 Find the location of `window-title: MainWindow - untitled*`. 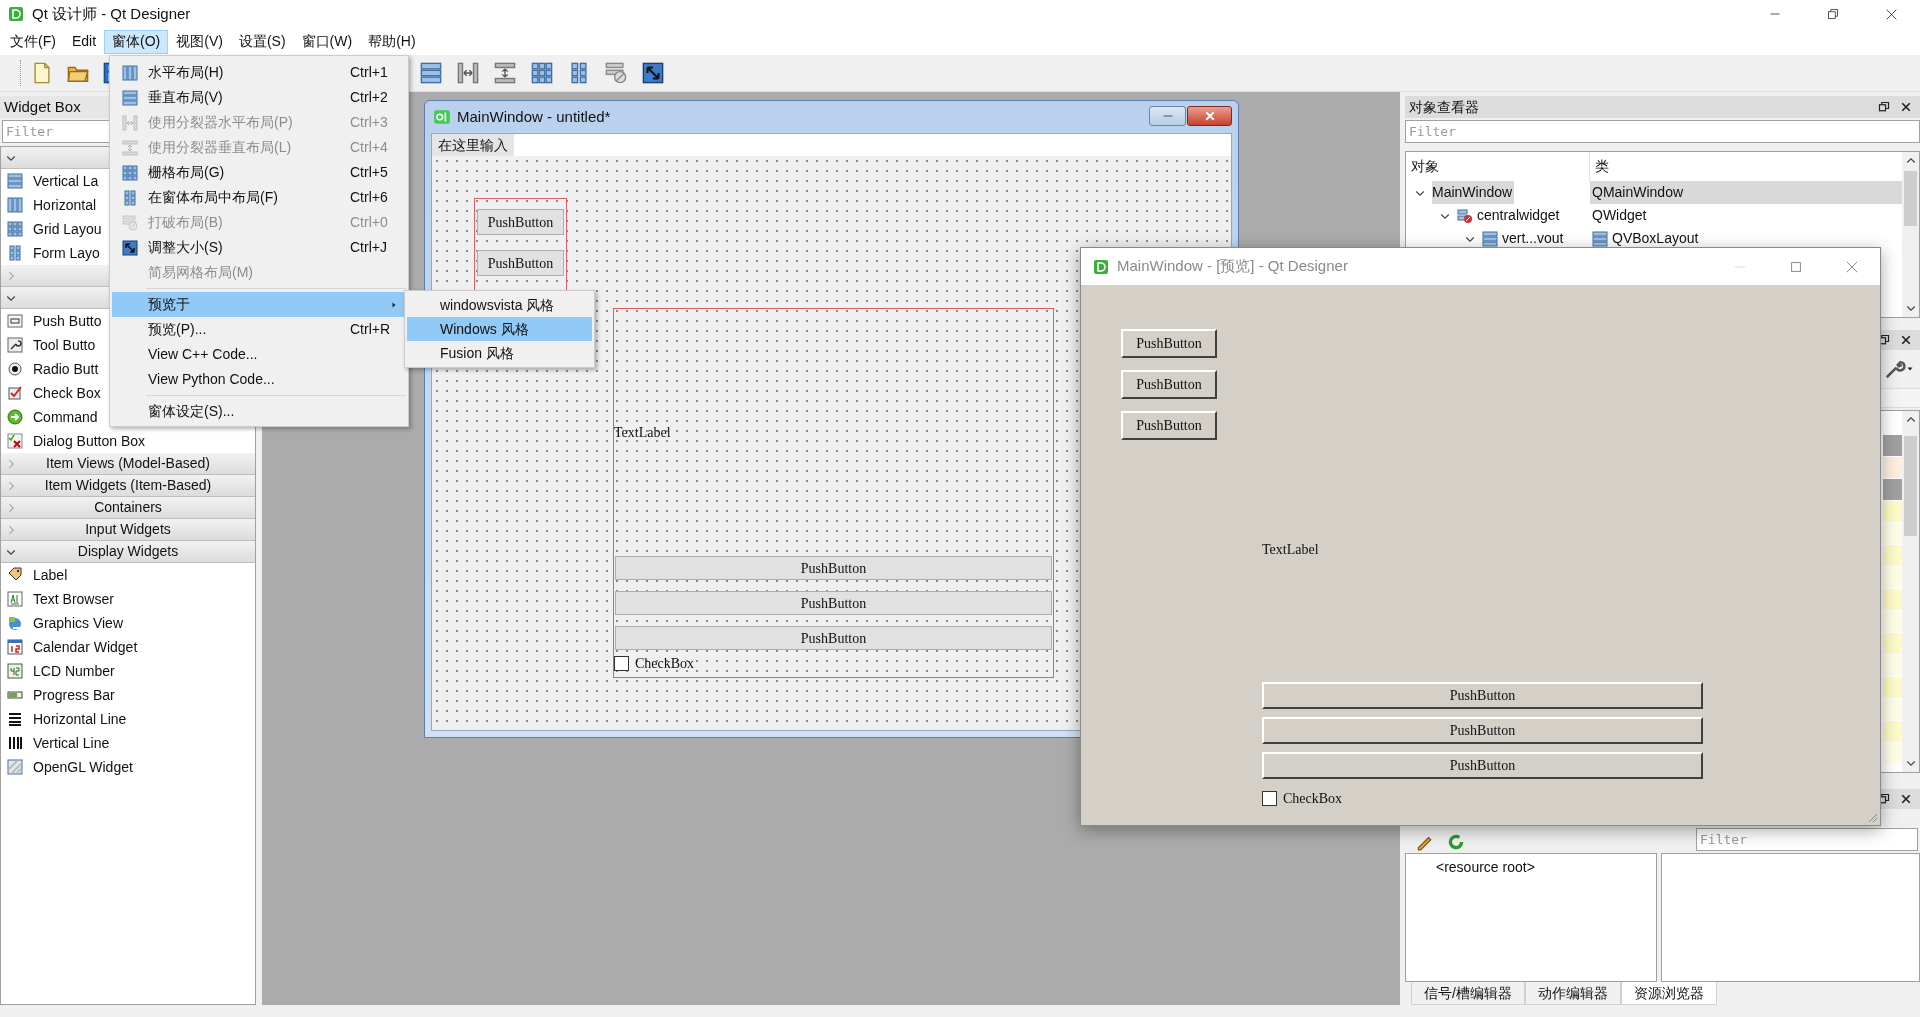

window-title: MainWindow - untitled* is located at coordinates (534, 116).